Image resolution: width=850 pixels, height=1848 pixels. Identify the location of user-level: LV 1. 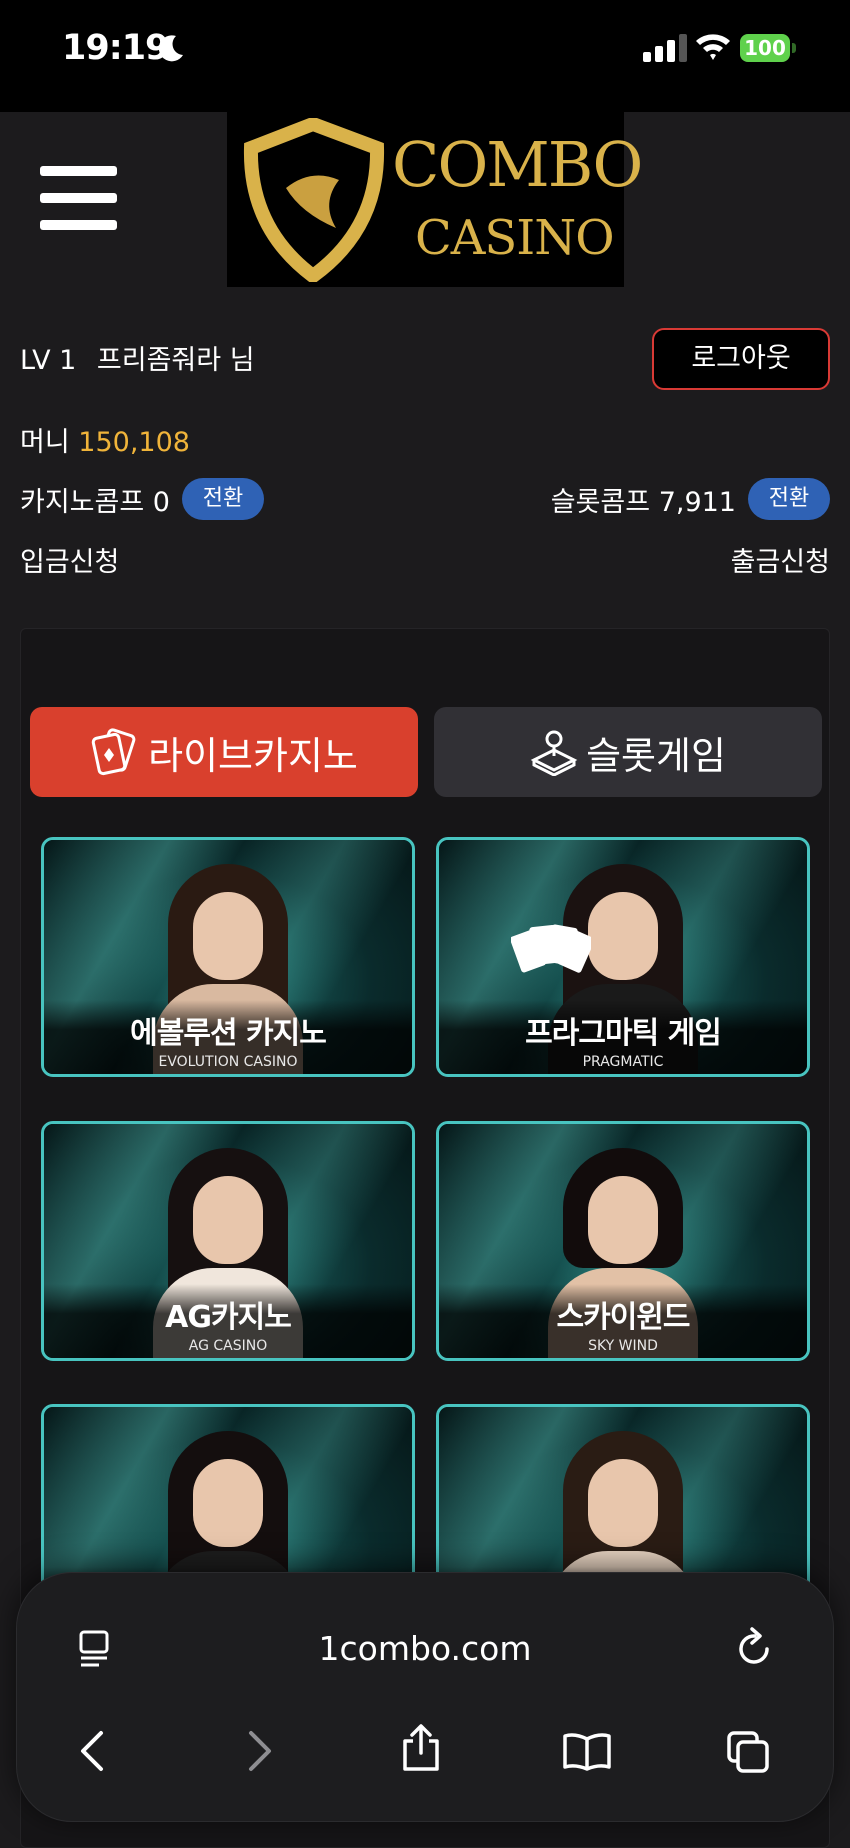
(48, 360).